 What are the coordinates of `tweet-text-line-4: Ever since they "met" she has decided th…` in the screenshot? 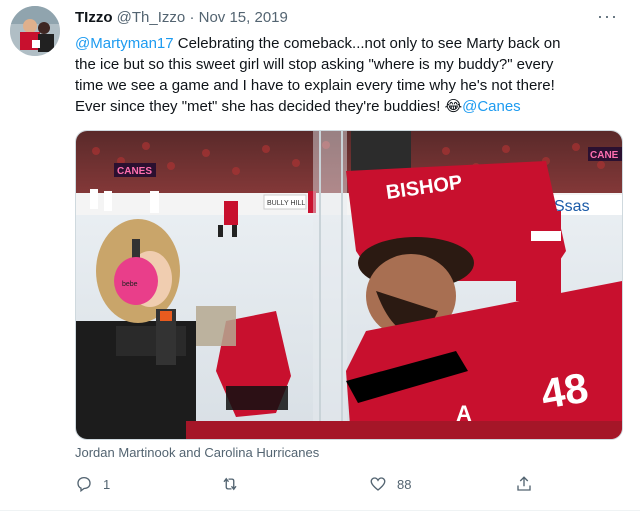 It's located at (260, 106).